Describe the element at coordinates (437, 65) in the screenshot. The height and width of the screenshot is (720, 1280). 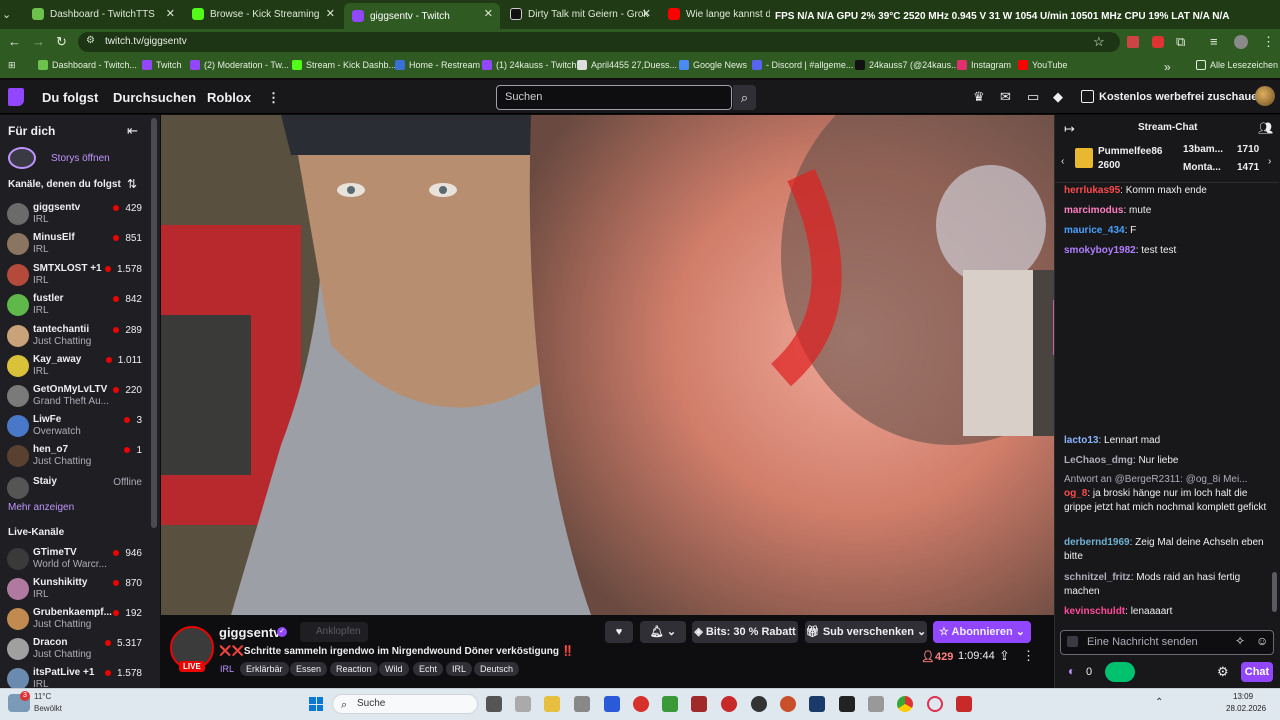
I see `bookmark: Home - Restream` at that location.